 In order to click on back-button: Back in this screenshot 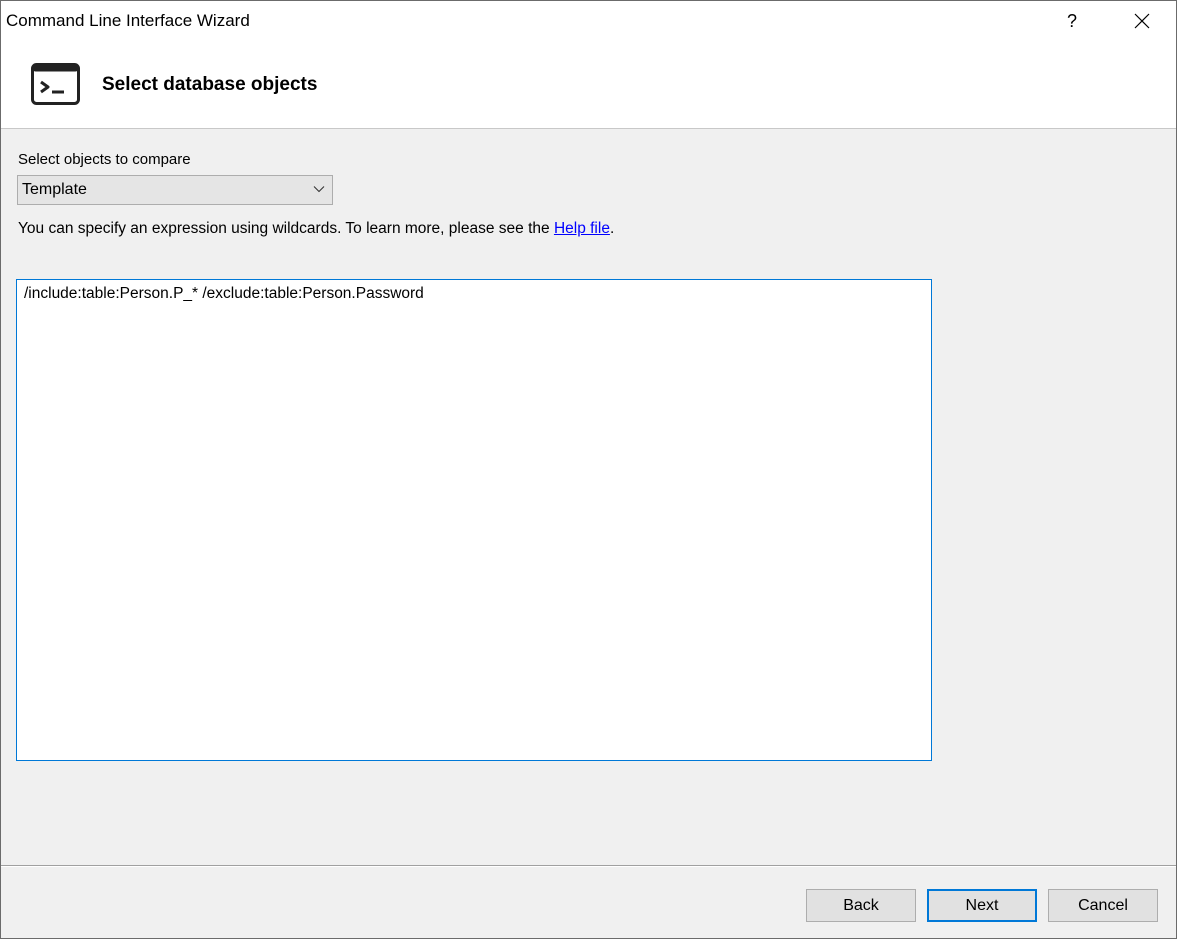, I will do `click(861, 905)`.